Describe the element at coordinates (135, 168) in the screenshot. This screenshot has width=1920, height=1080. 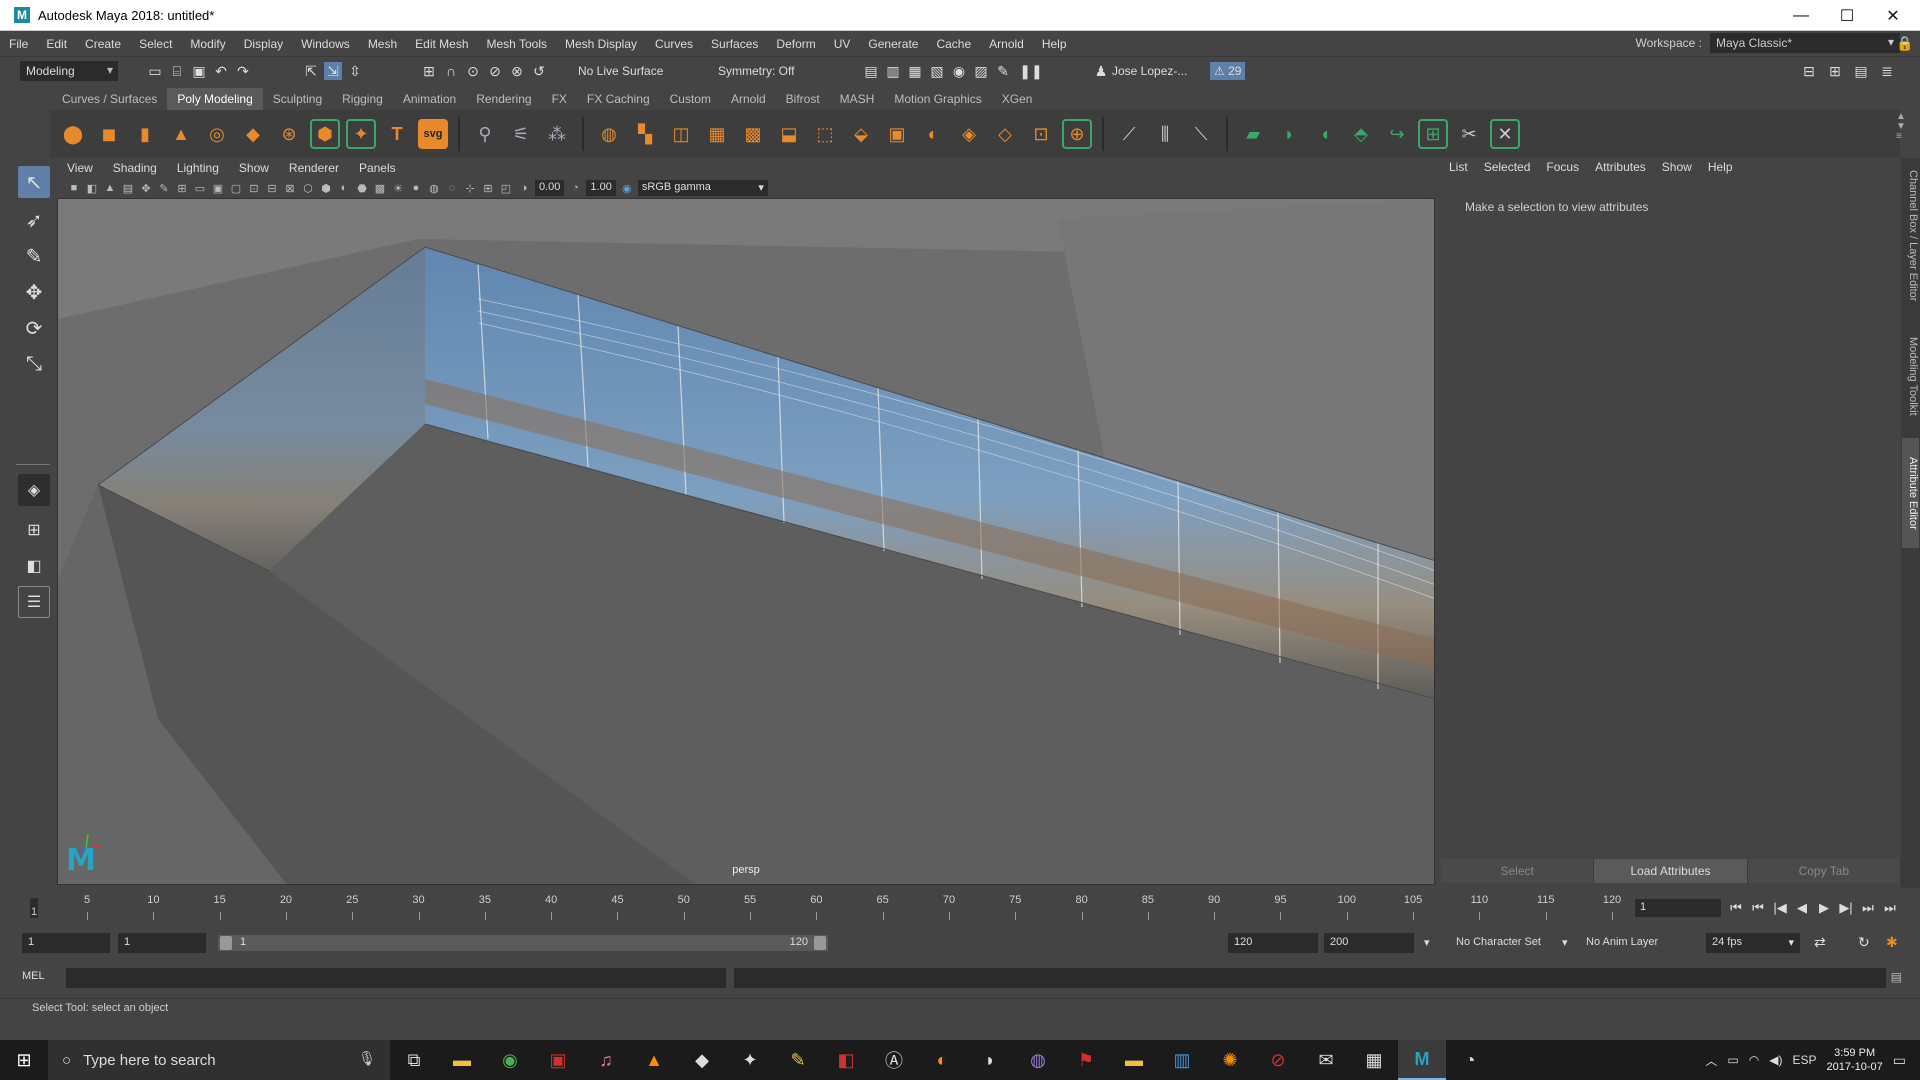
I see `viewport-menu-shading: Shading` at that location.